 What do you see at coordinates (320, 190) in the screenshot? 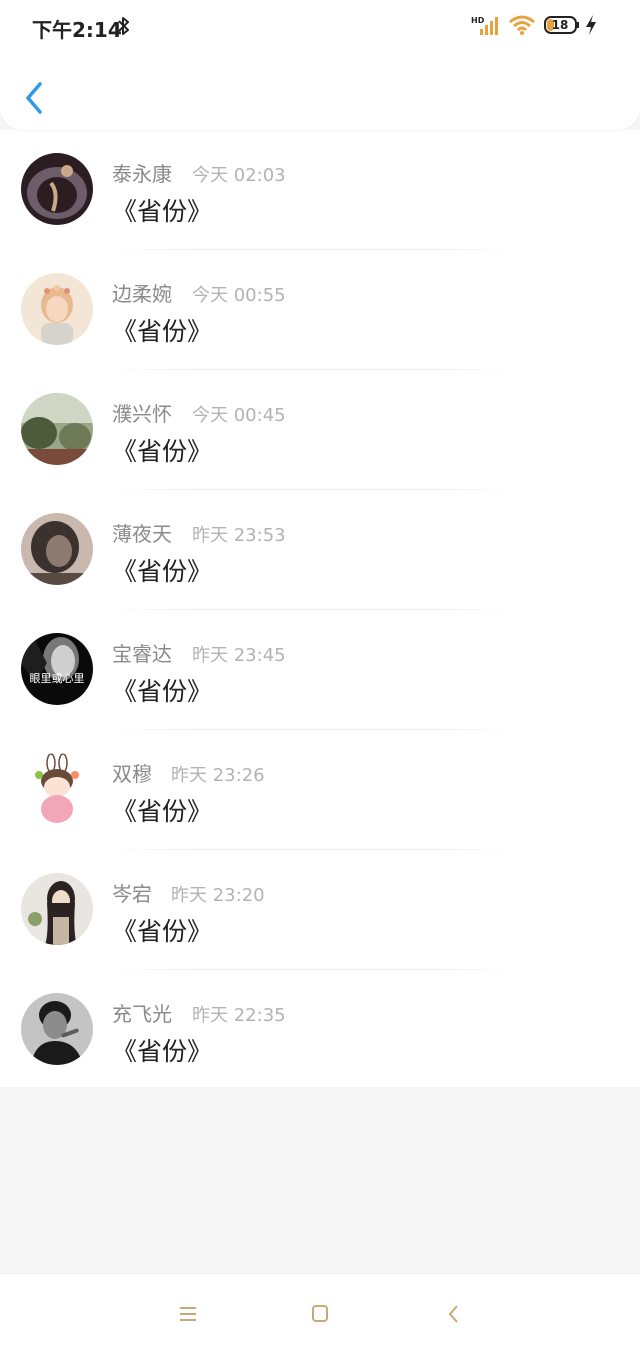
I see `message-row: 泰永康 今天 02:03 《省份》` at bounding box center [320, 190].